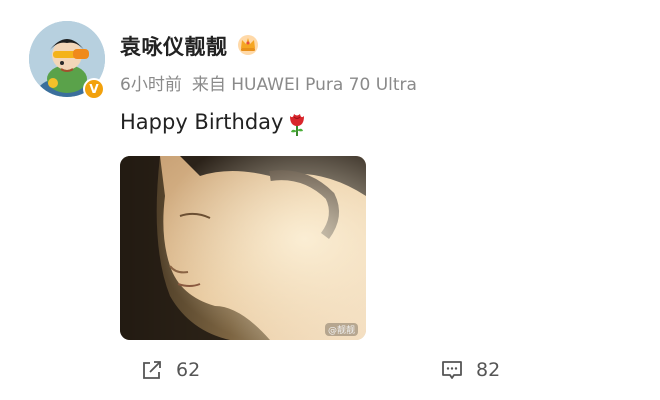 This screenshot has width=660, height=400. I want to click on rose-icon, so click(297, 125).